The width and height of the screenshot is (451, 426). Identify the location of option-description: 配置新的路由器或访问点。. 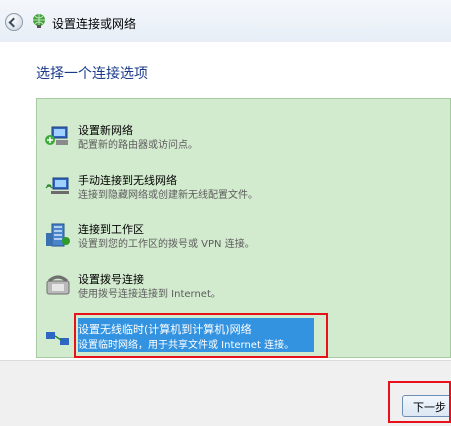
(138, 145).